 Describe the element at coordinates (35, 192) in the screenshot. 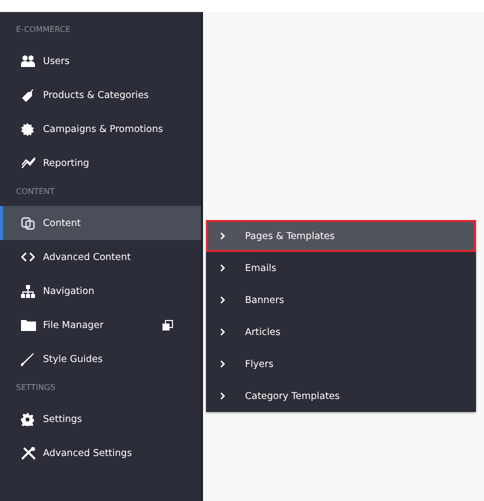

I see `section-heading: CONTENT` at that location.